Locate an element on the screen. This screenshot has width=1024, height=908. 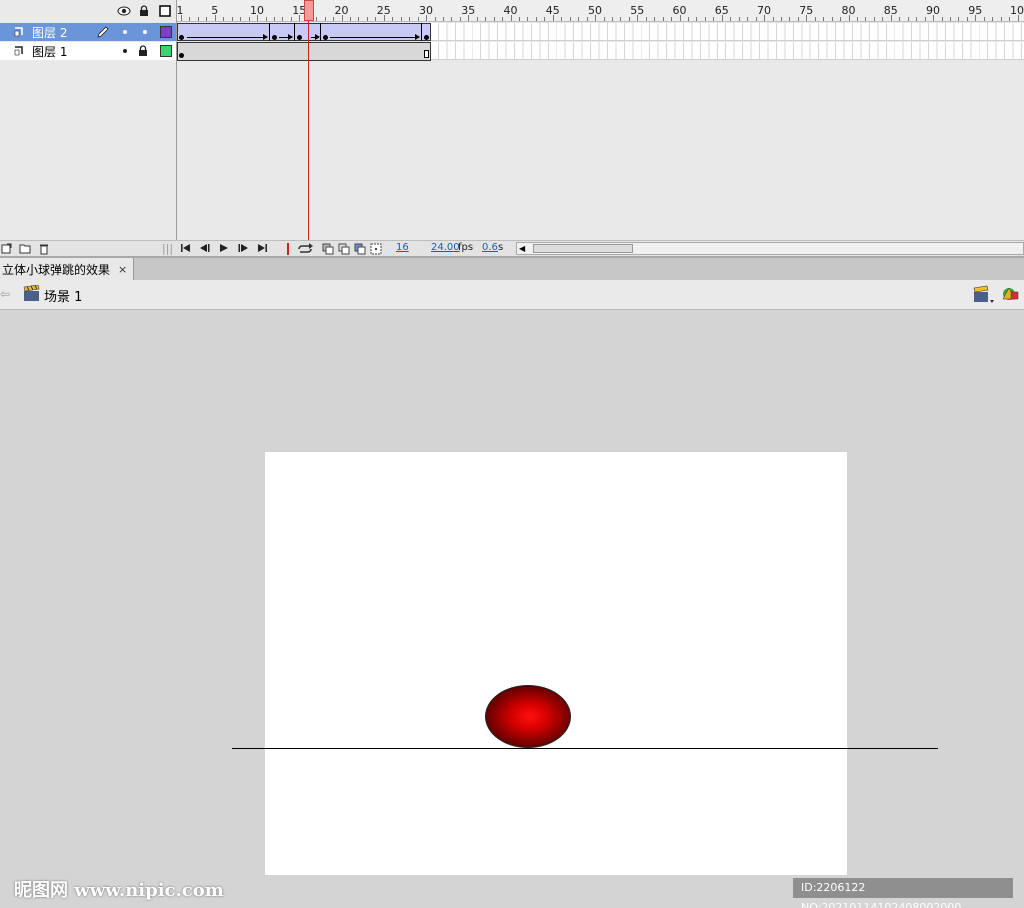
ruler-label: 75 is located at coordinates (806, 10).